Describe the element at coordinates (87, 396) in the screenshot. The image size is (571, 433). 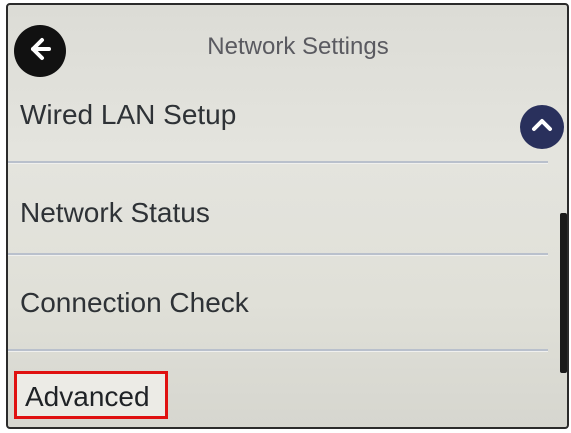
I see `menu-item-label: Advanced` at that location.